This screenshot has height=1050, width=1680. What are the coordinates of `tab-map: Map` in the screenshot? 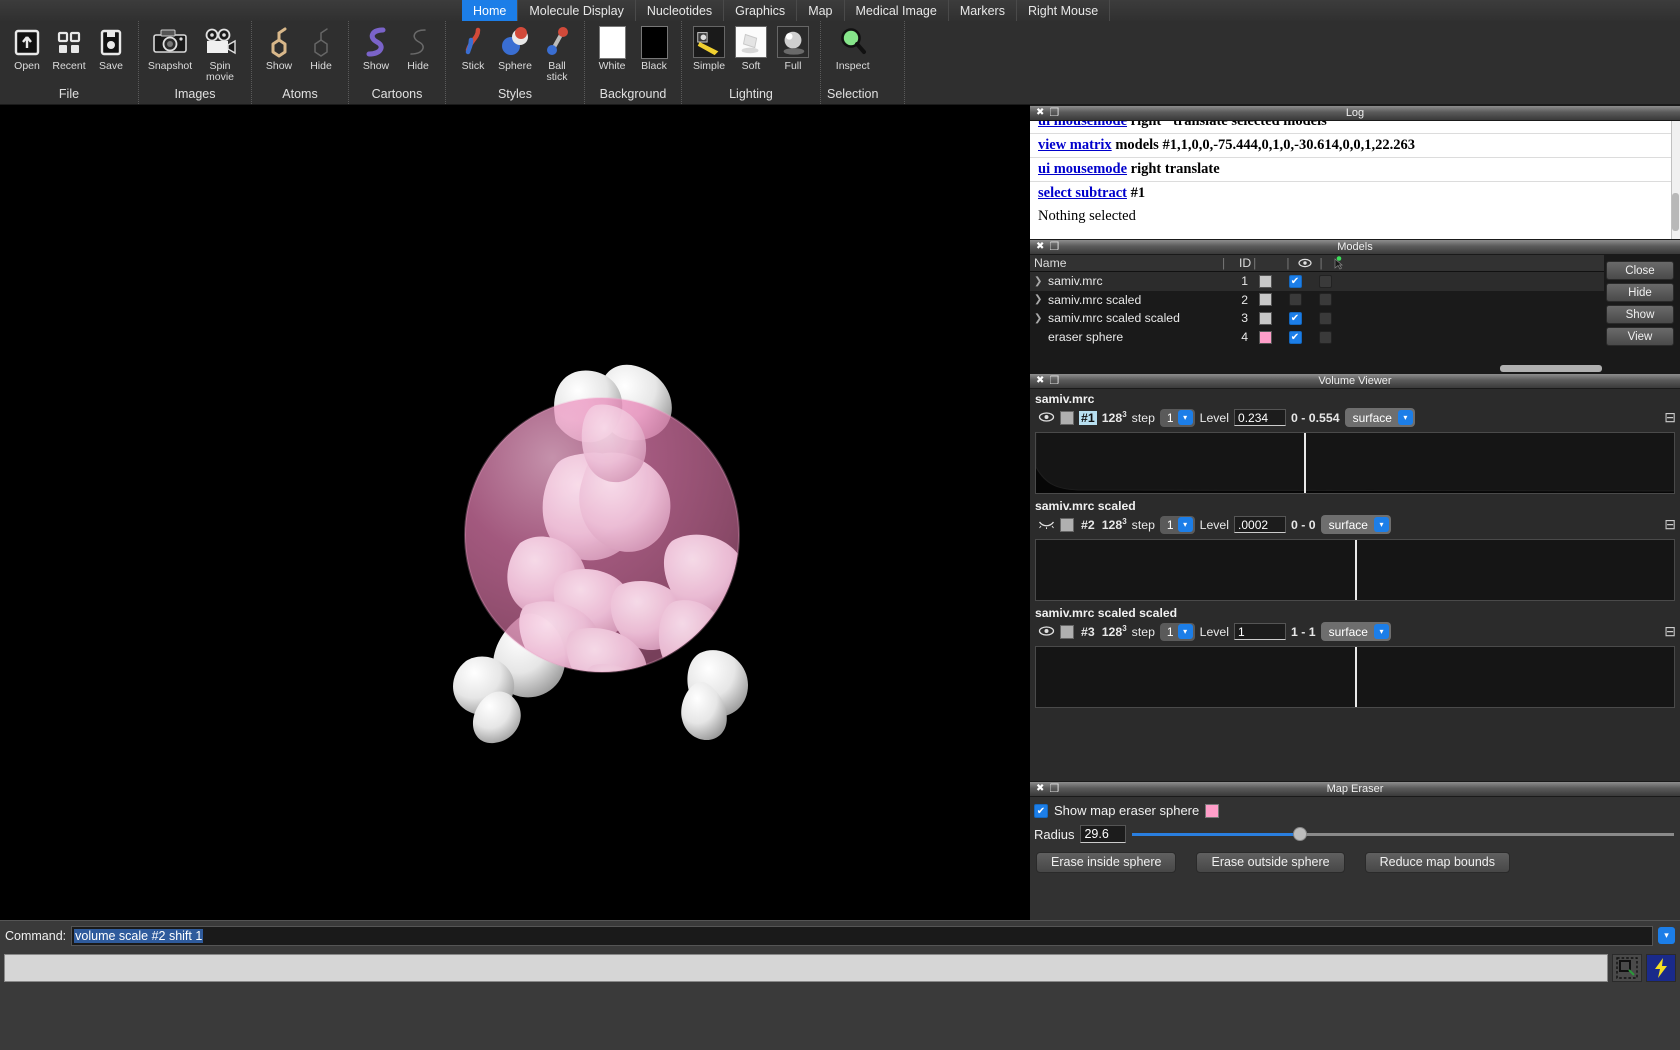 It's located at (821, 10).